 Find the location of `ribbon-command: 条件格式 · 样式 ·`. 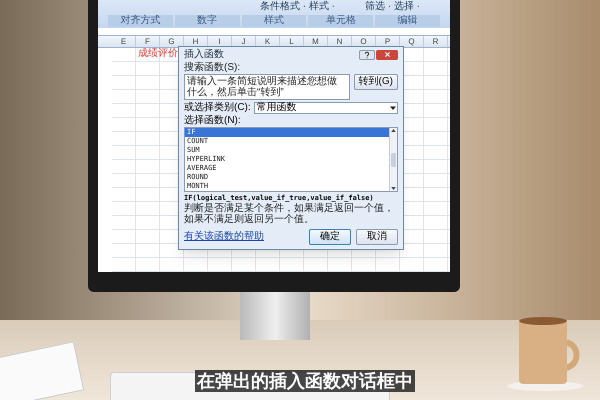

ribbon-command: 条件格式 · 样式 · is located at coordinates (297, 7).